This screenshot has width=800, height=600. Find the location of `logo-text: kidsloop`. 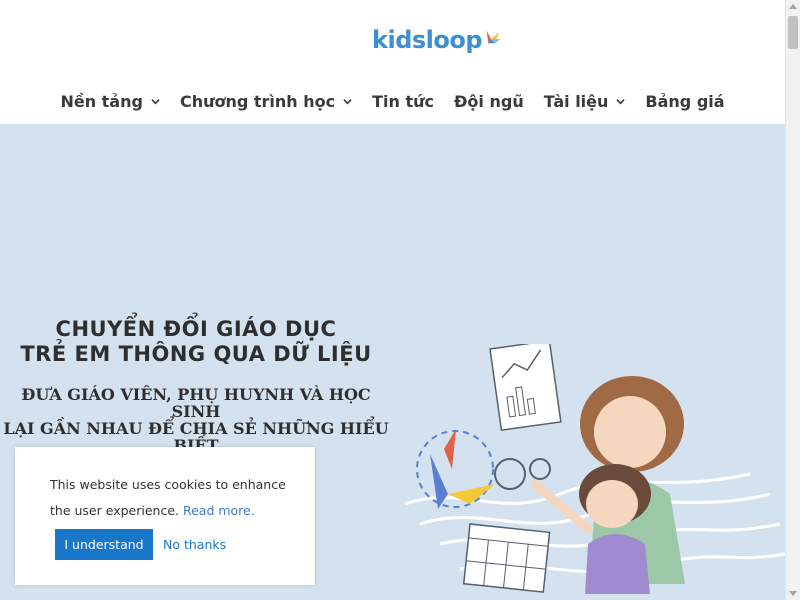

logo-text: kidsloop is located at coordinates (427, 40).